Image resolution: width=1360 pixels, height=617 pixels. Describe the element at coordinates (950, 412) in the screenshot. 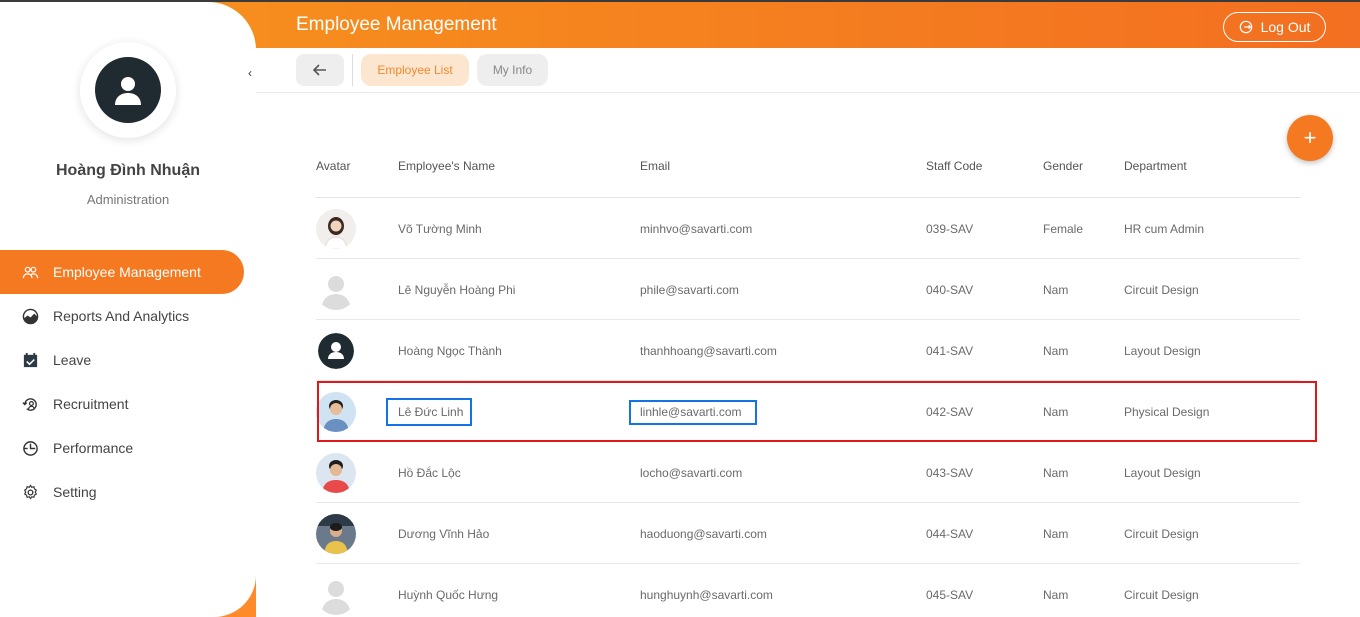

I see `staff-code: 042-SAV` at that location.